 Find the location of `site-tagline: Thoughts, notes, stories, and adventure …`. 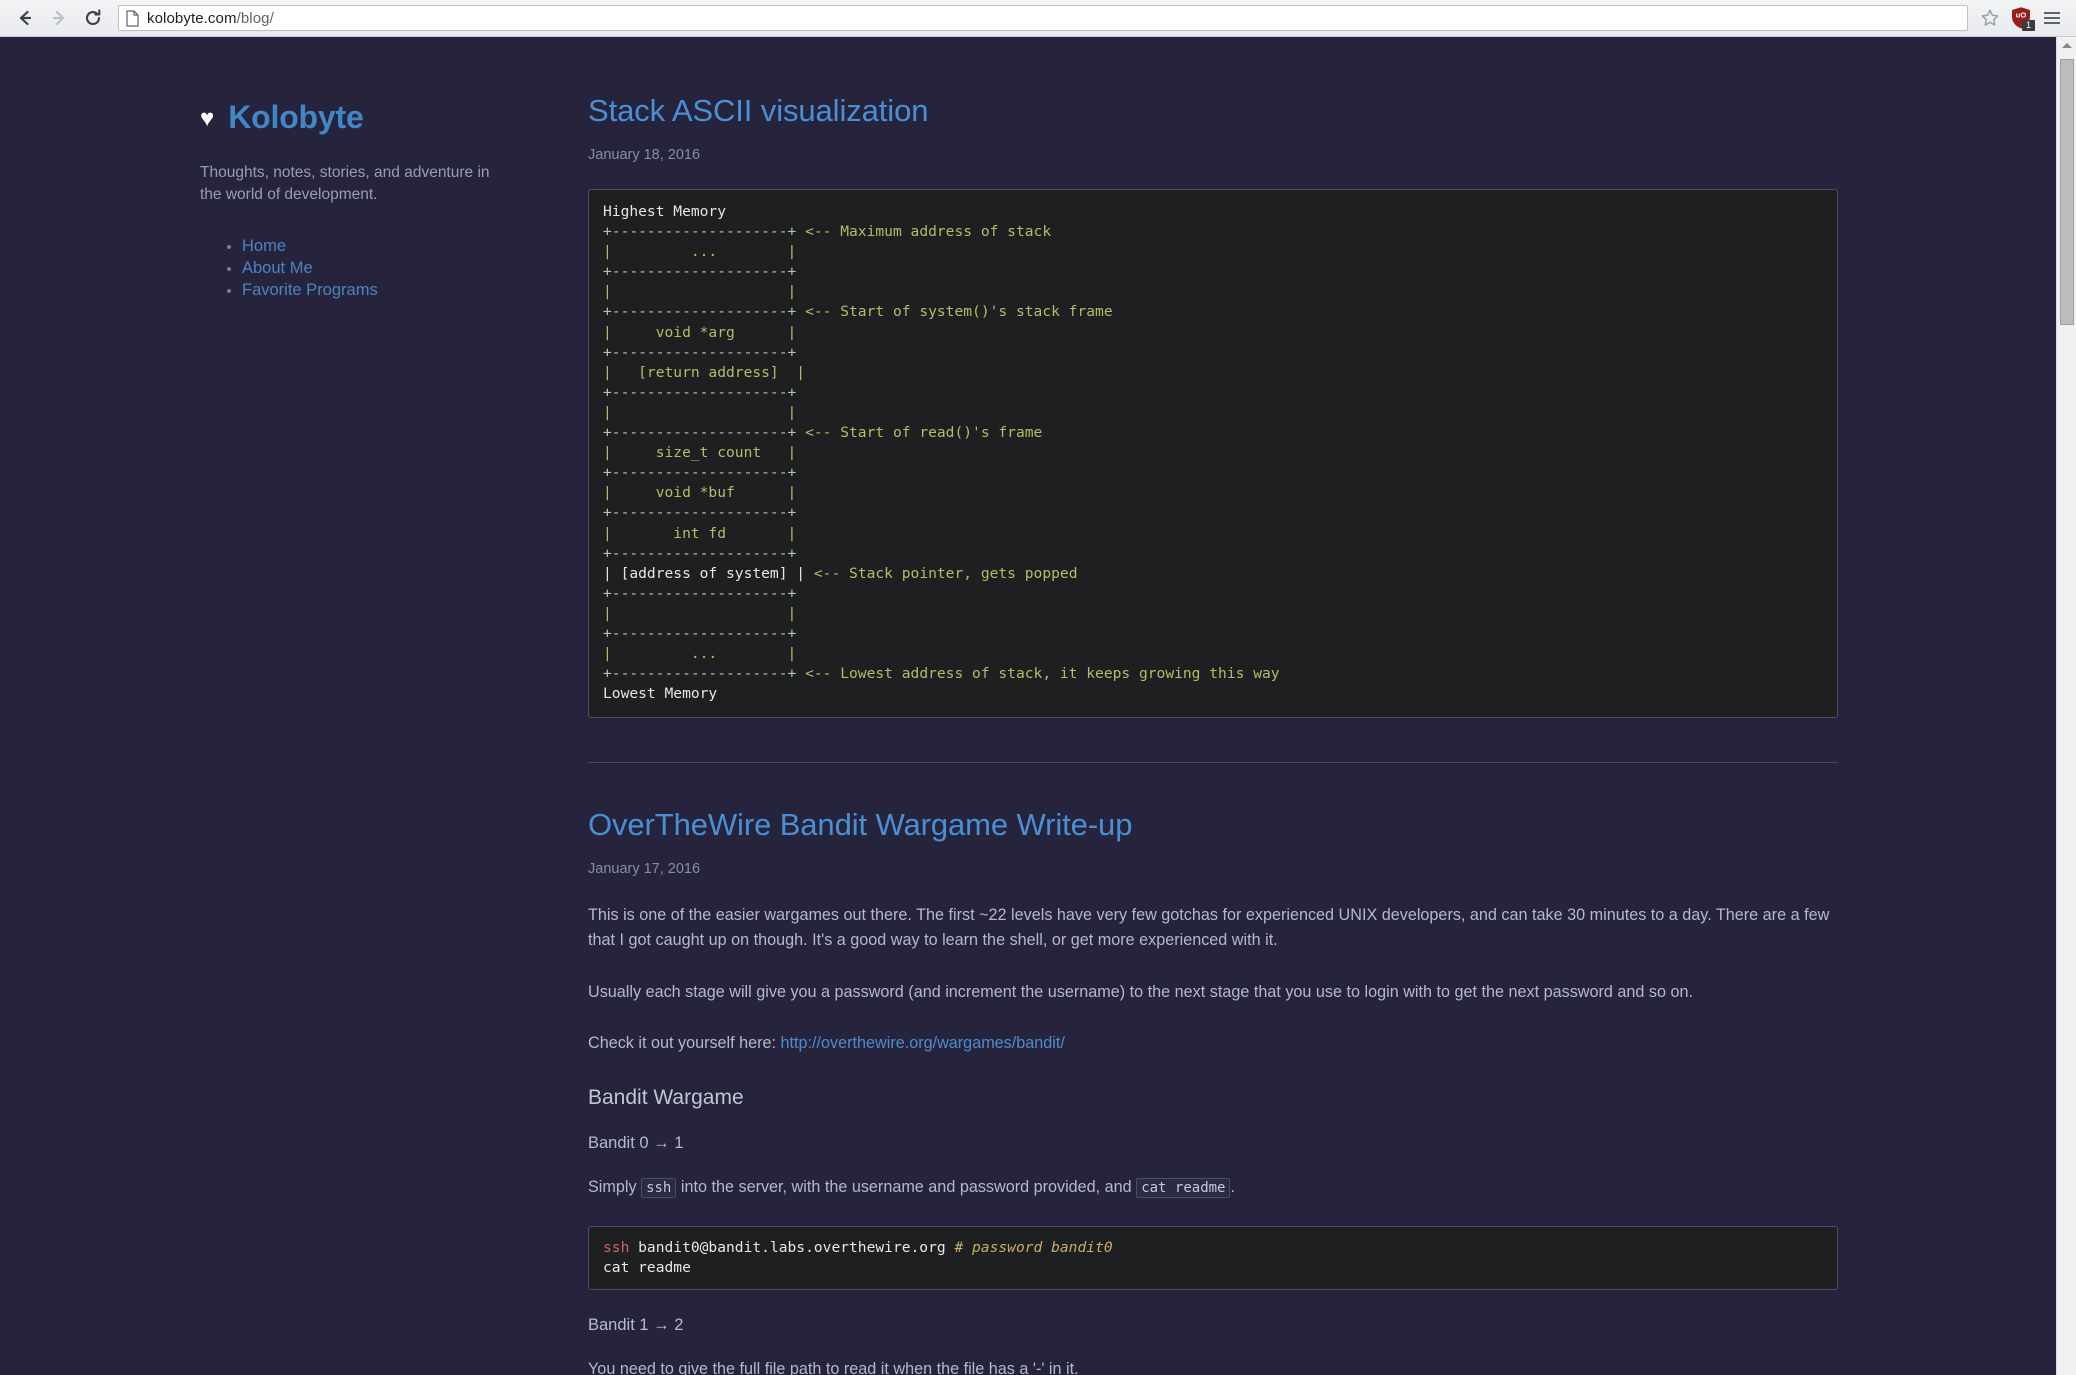

site-tagline: Thoughts, notes, stories, and adventure … is located at coordinates (345, 184).